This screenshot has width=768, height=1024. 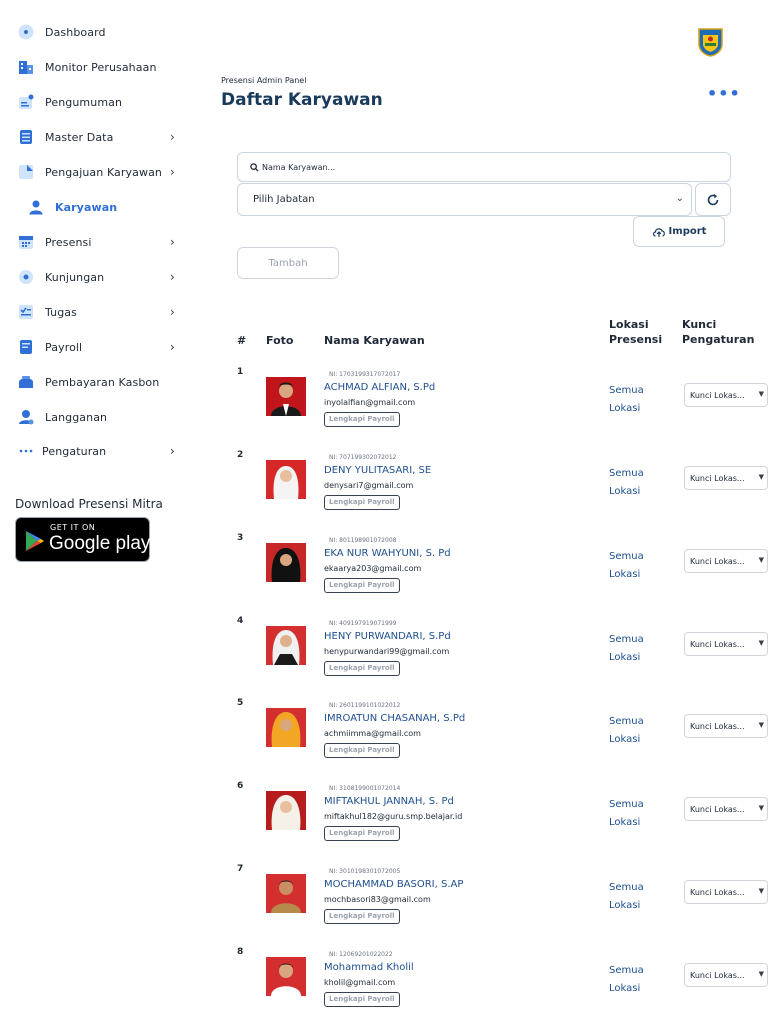 What do you see at coordinates (240, 372) in the screenshot?
I see `row-number: 1` at bounding box center [240, 372].